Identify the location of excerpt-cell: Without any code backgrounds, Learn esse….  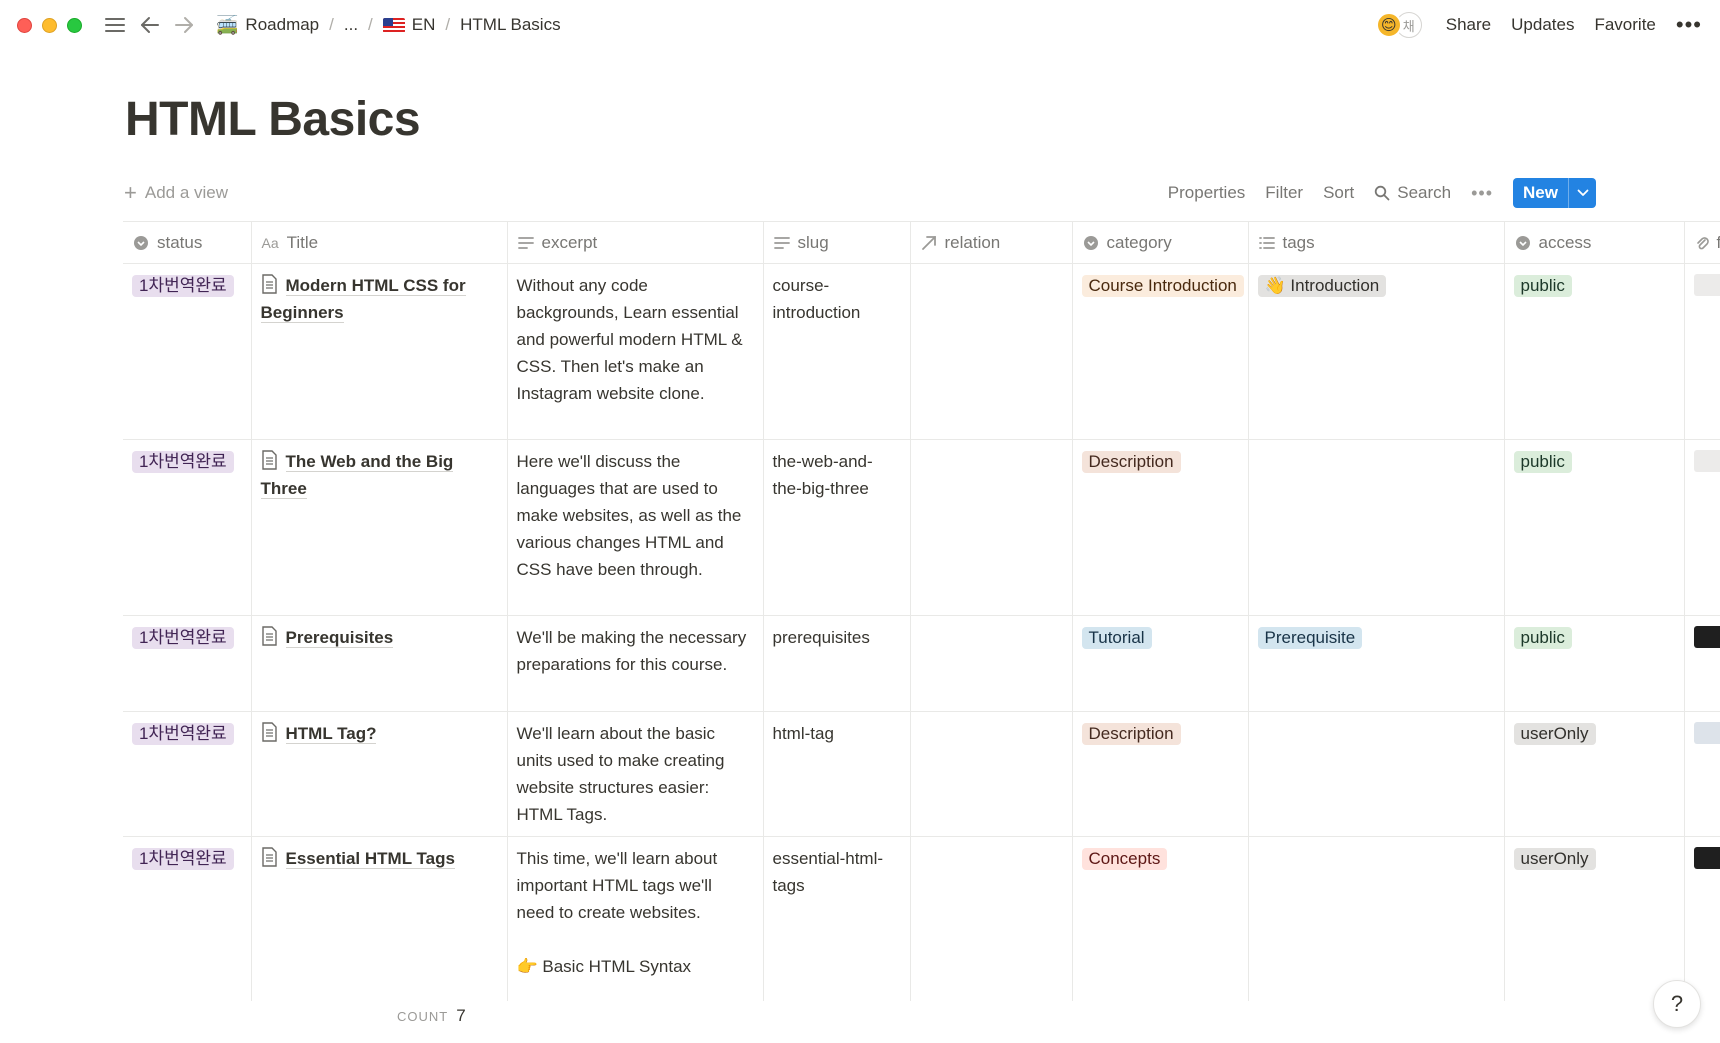
(635, 351).